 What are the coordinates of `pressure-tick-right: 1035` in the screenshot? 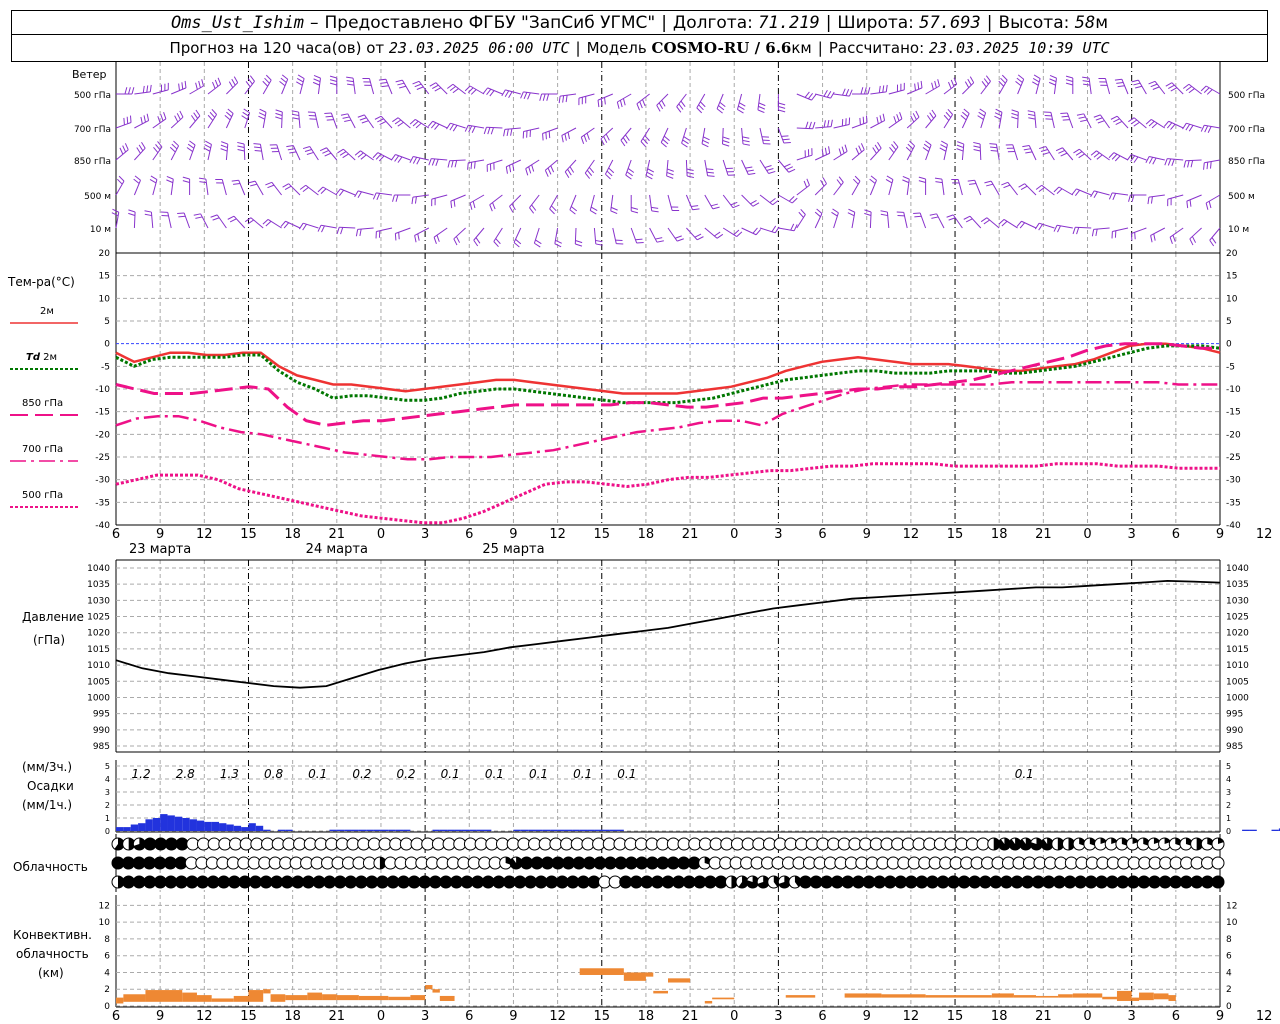 It's located at (1237, 585).